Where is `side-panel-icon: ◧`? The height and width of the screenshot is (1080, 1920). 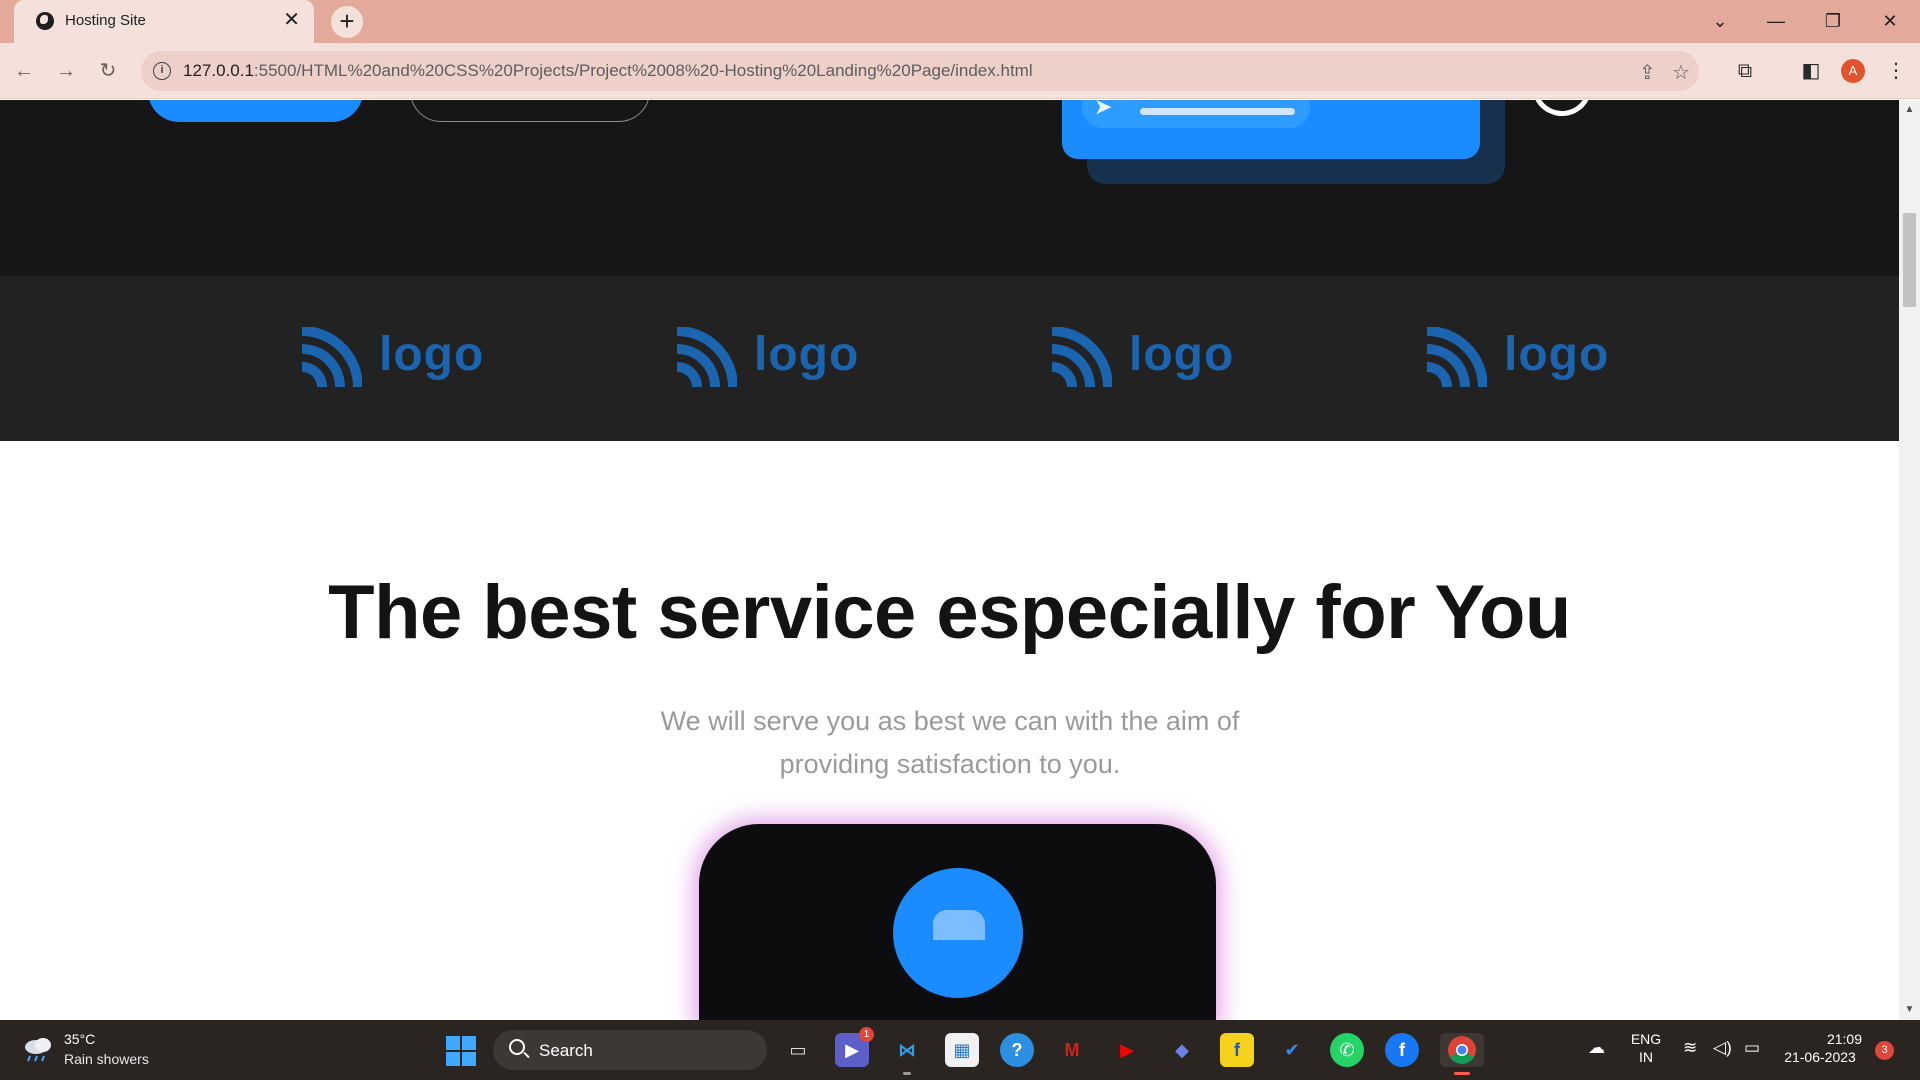
side-panel-icon: ◧ is located at coordinates (1811, 71).